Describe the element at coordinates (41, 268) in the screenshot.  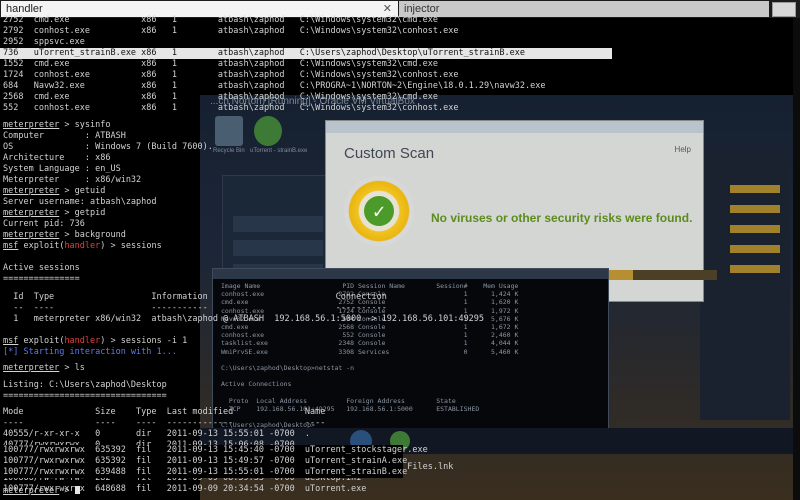
I see `section-title: Active sessions` at that location.